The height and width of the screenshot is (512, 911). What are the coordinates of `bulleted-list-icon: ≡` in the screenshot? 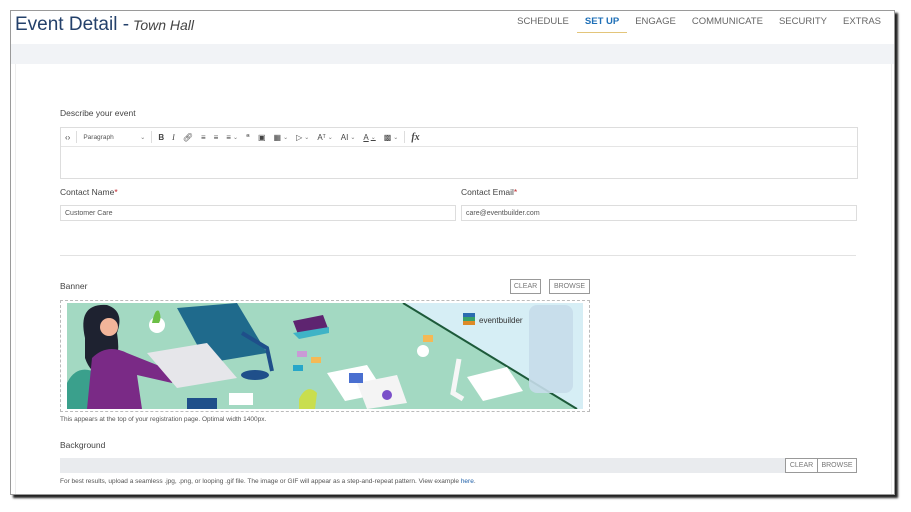 It's located at (203, 137).